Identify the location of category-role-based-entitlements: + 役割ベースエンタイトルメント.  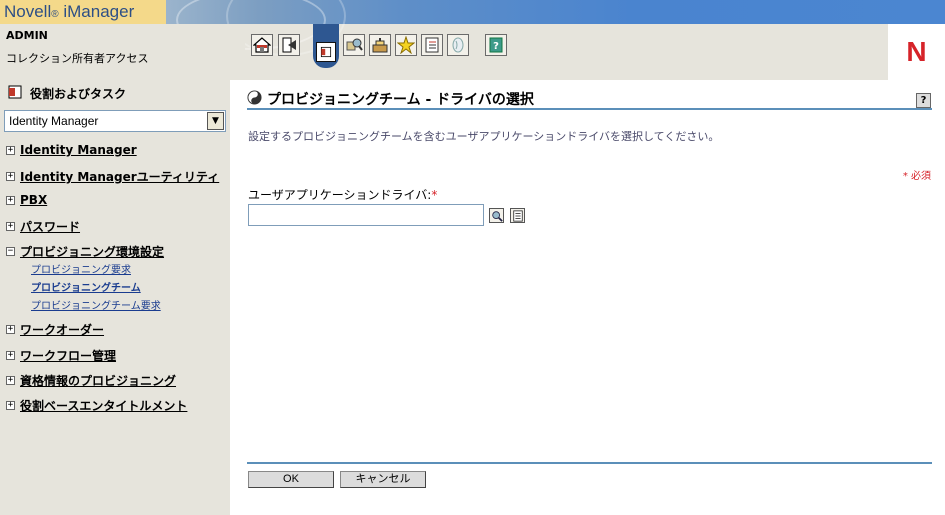
(96, 405).